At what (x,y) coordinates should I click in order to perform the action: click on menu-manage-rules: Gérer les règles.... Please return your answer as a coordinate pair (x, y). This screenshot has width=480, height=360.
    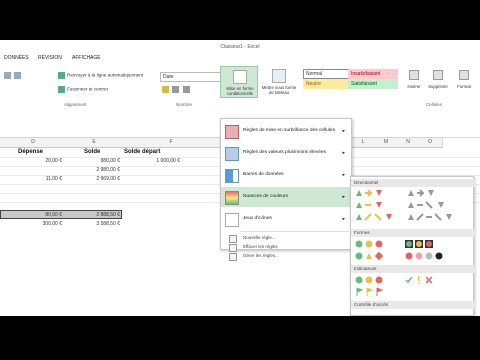
    Looking at the image, I should click on (286, 256).